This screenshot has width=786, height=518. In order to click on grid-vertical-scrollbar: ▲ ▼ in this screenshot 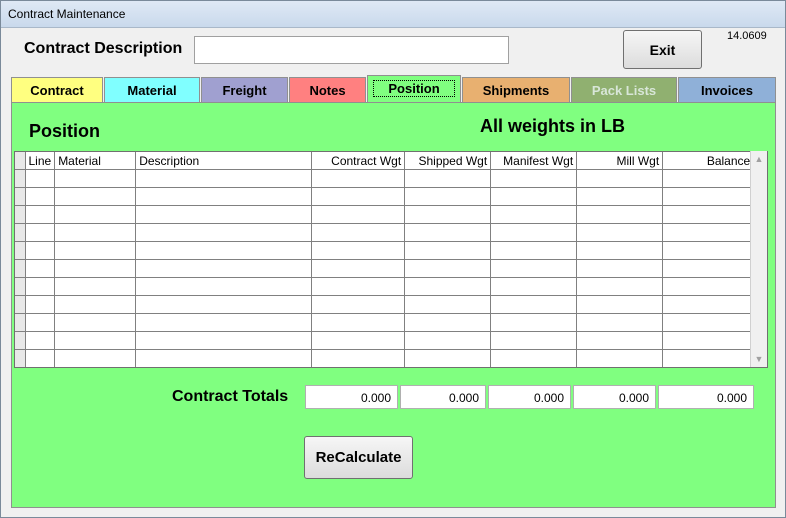, I will do `click(758, 259)`.